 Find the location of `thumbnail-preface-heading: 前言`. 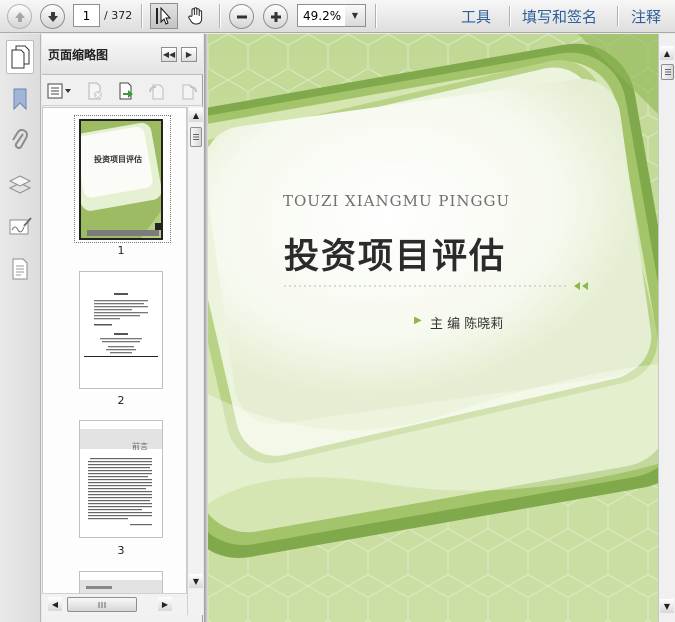

thumbnail-preface-heading: 前言 is located at coordinates (140, 446).